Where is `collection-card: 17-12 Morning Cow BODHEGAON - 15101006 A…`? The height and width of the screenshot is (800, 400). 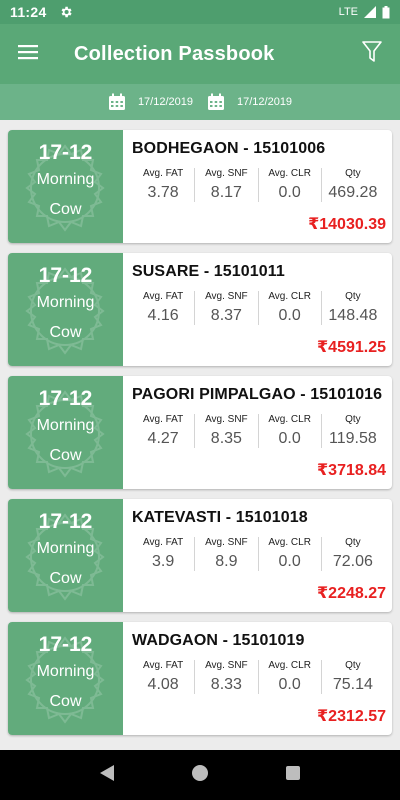
collection-card: 17-12 Morning Cow BODHEGAON - 15101006 A… is located at coordinates (200, 186).